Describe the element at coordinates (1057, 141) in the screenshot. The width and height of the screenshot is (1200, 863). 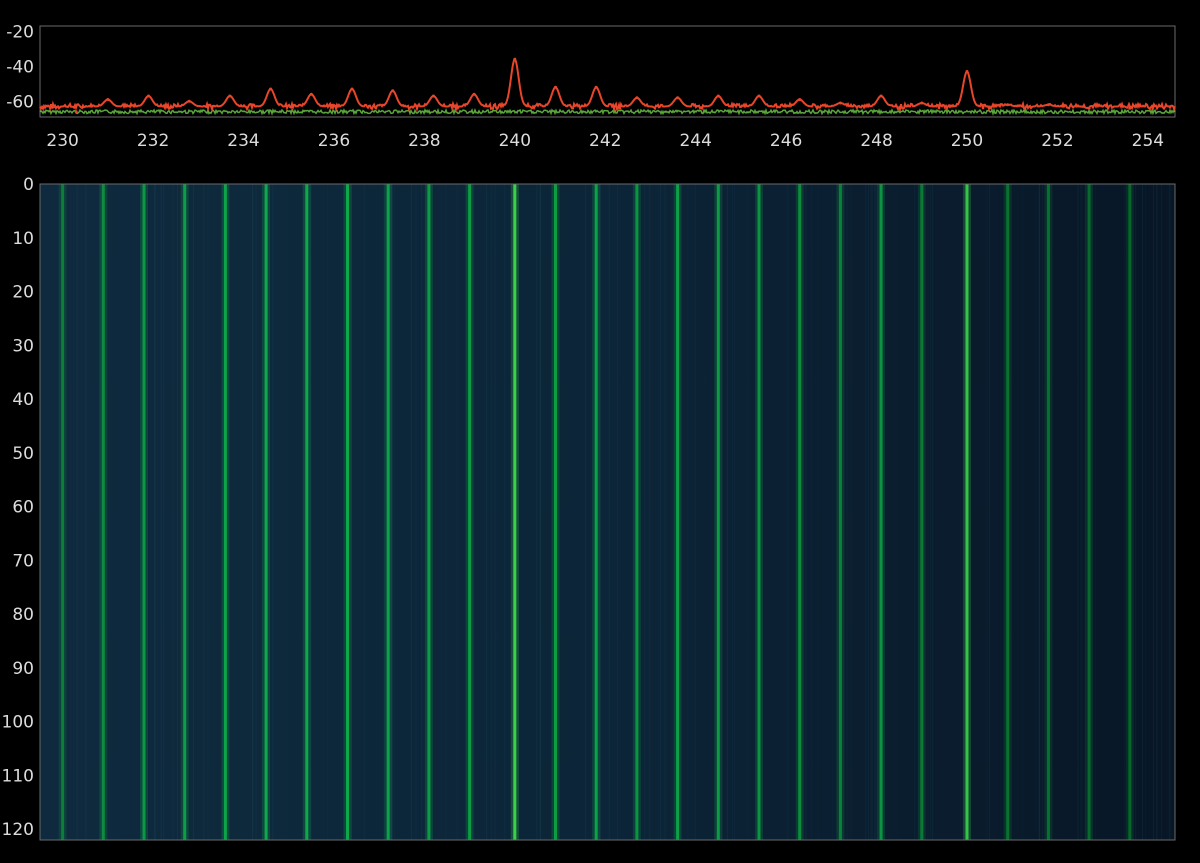
I see `spectrum-x-tick-label: 252` at that location.